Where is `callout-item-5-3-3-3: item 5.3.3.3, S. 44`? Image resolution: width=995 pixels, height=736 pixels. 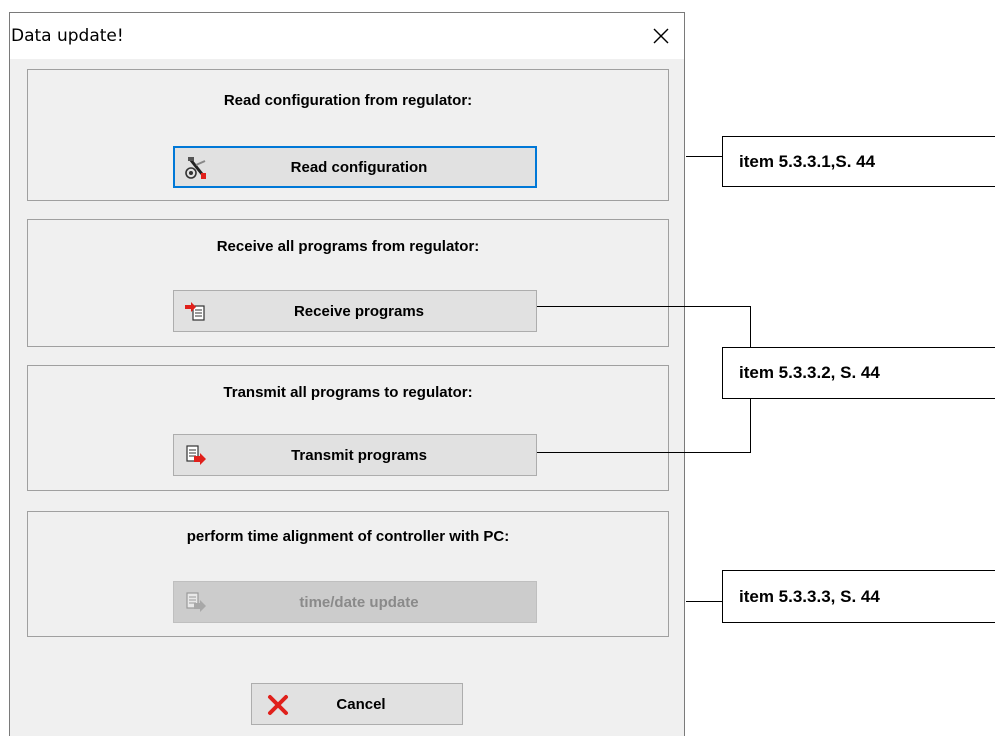 callout-item-5-3-3-3: item 5.3.3.3, S. 44 is located at coordinates (858, 596).